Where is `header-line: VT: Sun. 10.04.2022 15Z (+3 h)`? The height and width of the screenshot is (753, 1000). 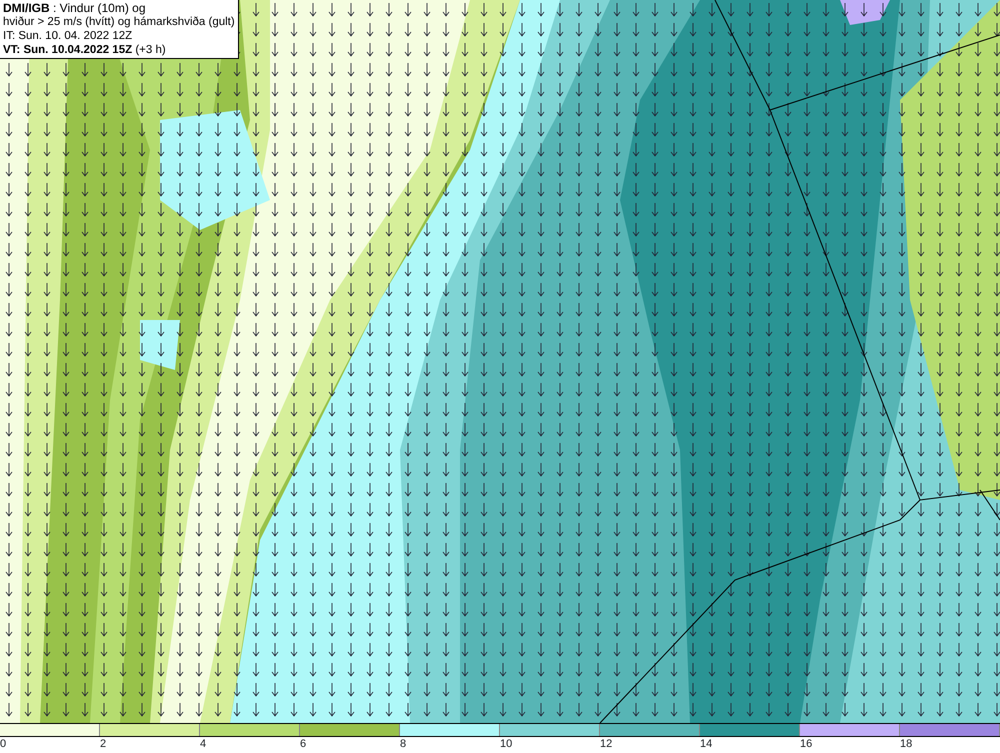 header-line: VT: Sun. 10.04.2022 15Z (+3 h) is located at coordinates (85, 50).